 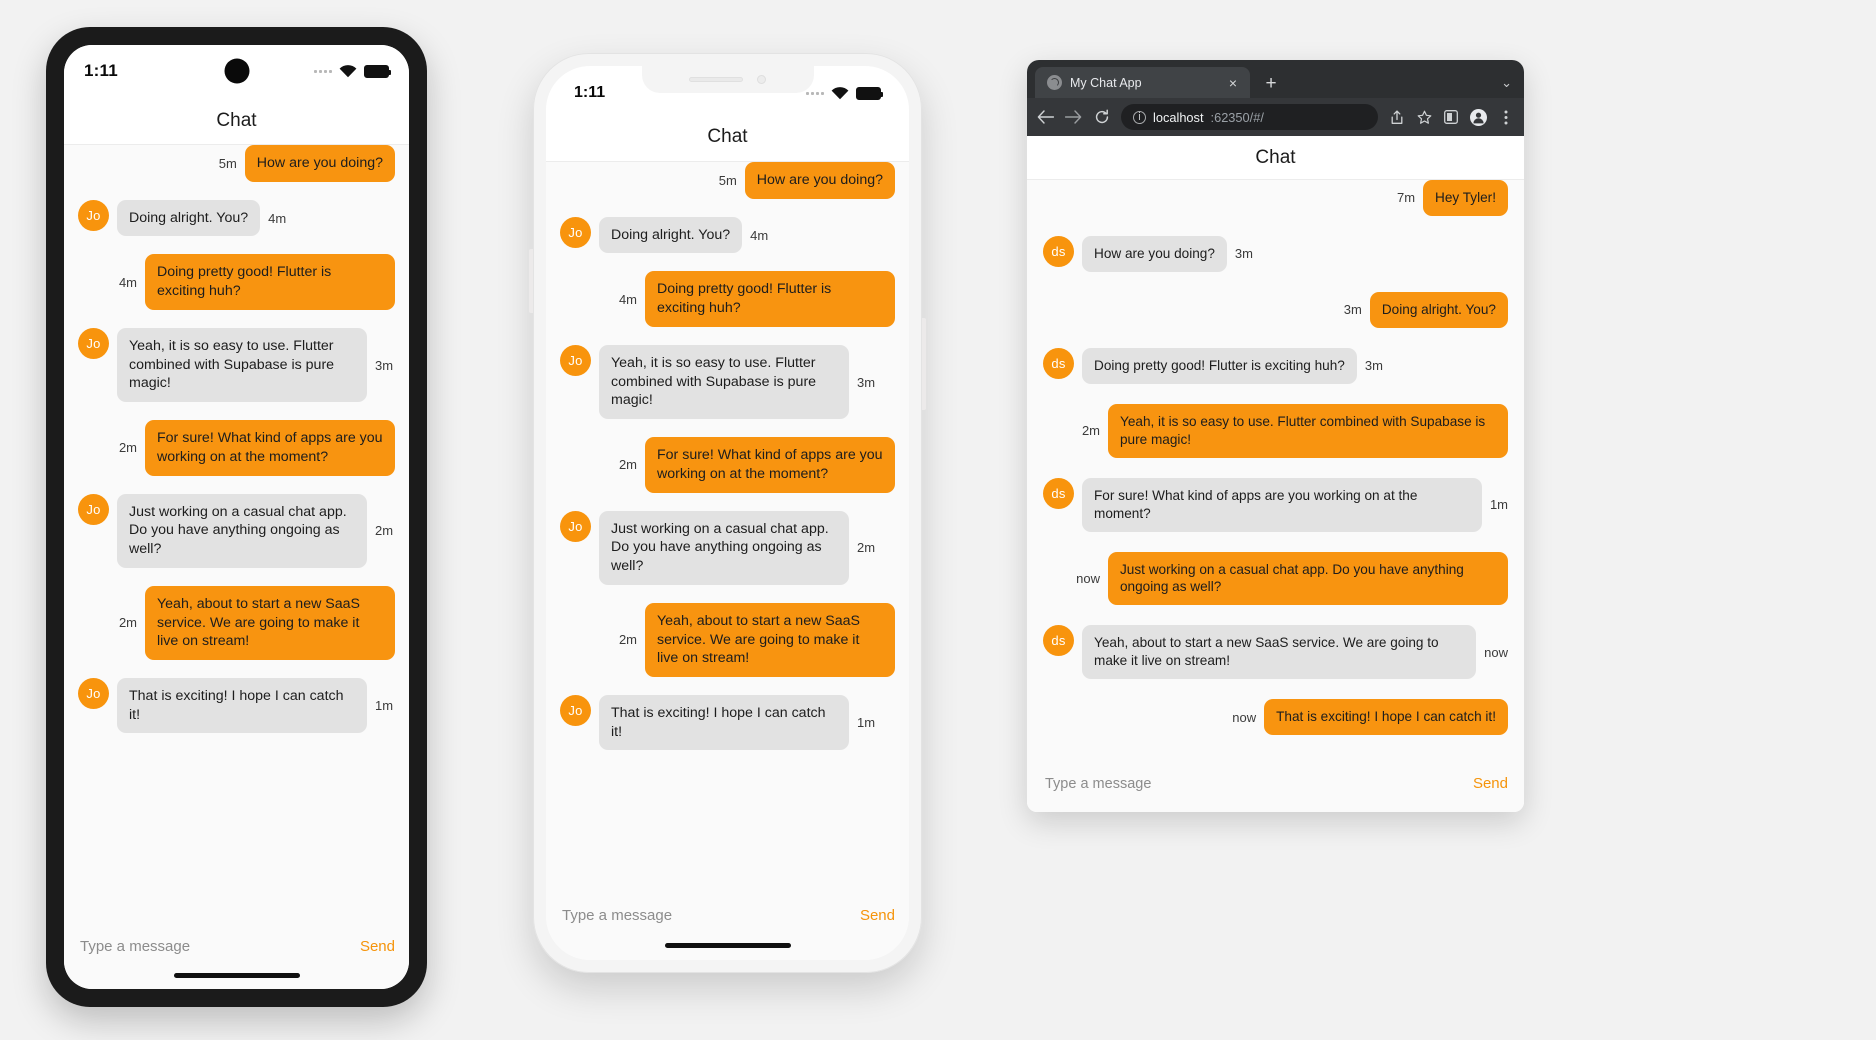 I want to click on address-path: :62350/#/, so click(x=1237, y=117).